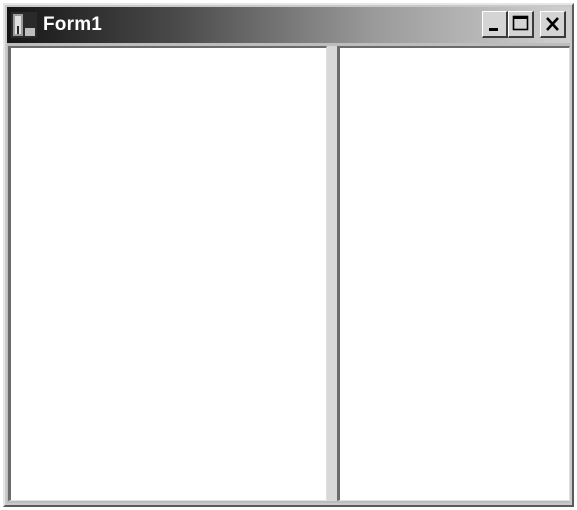  What do you see at coordinates (24, 25) in the screenshot?
I see `form-app-icon` at bounding box center [24, 25].